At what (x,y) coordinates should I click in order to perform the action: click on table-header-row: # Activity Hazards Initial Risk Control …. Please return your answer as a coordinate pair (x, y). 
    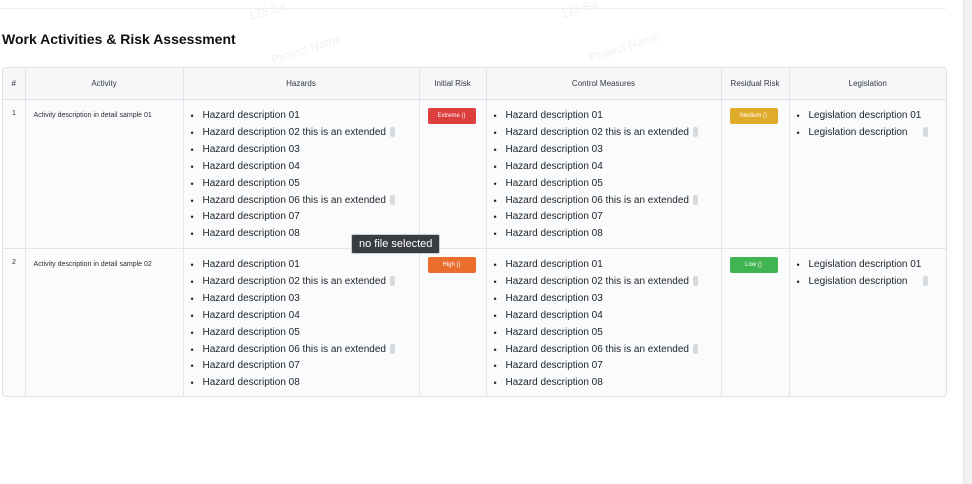
    Looking at the image, I should click on (474, 84).